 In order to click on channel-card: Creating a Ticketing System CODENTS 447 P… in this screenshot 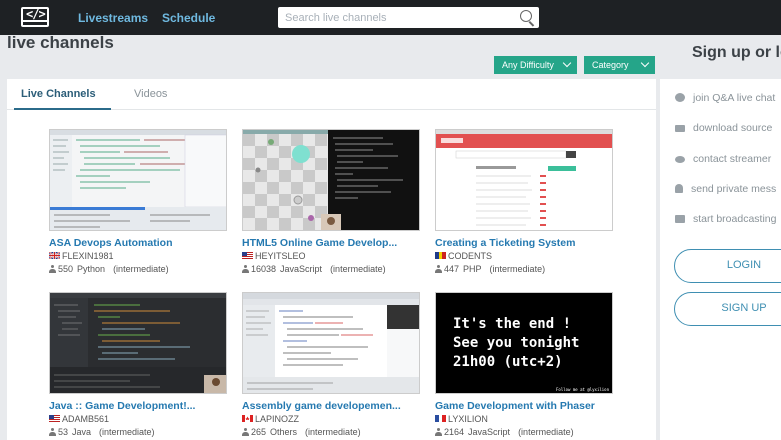, I will do `click(525, 201)`.